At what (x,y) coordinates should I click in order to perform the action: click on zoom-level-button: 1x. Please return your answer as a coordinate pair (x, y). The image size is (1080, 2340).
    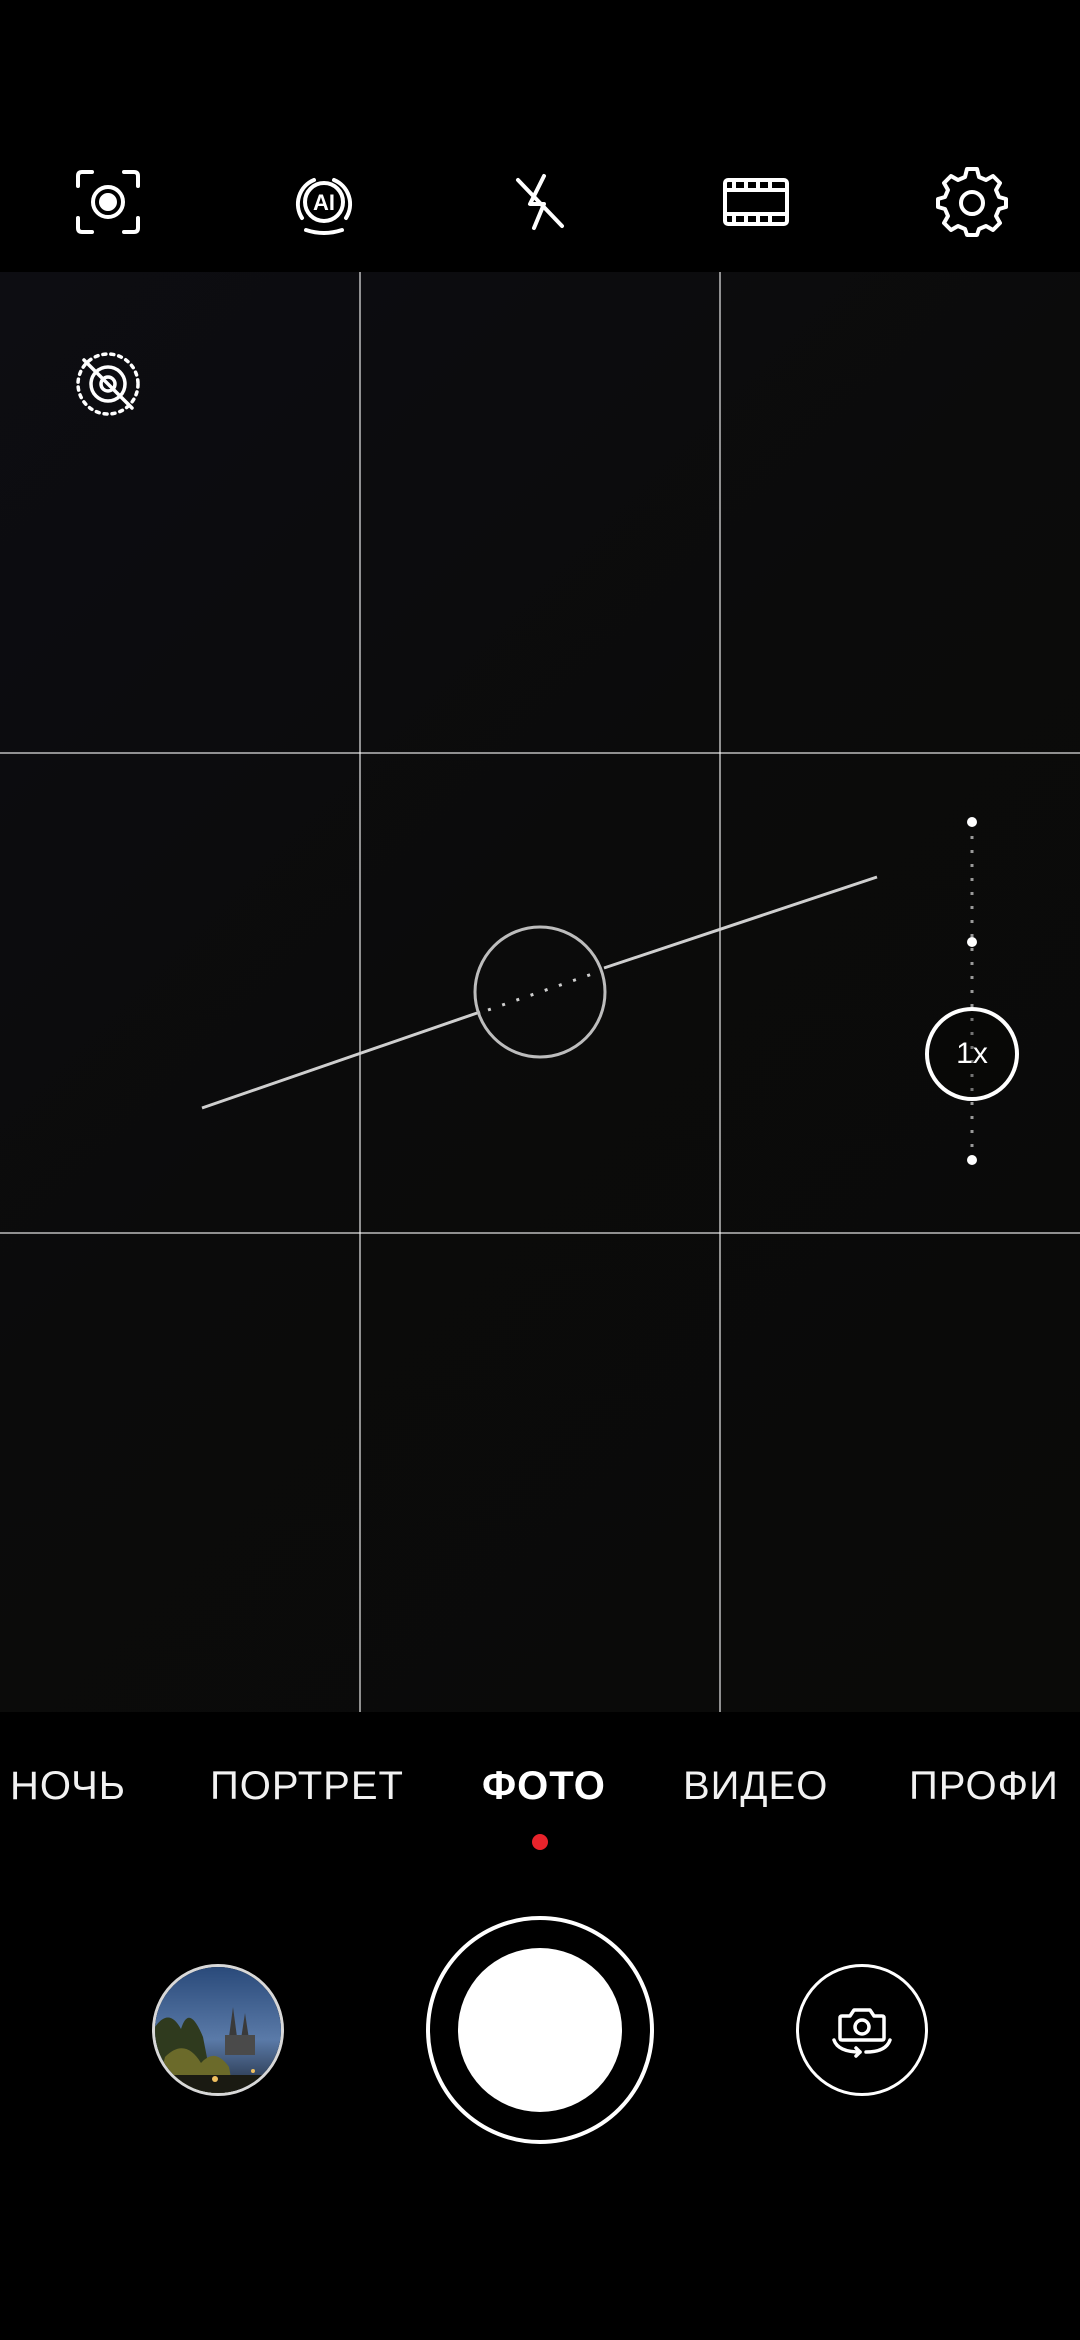
    Looking at the image, I should click on (972, 1054).